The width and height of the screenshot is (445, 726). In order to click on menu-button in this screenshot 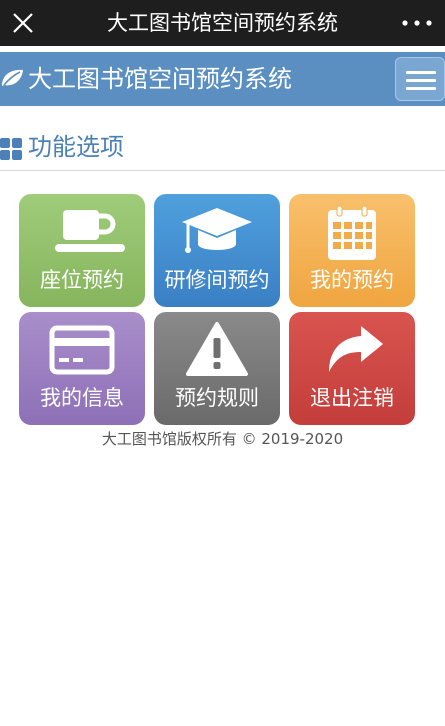, I will do `click(420, 79)`.